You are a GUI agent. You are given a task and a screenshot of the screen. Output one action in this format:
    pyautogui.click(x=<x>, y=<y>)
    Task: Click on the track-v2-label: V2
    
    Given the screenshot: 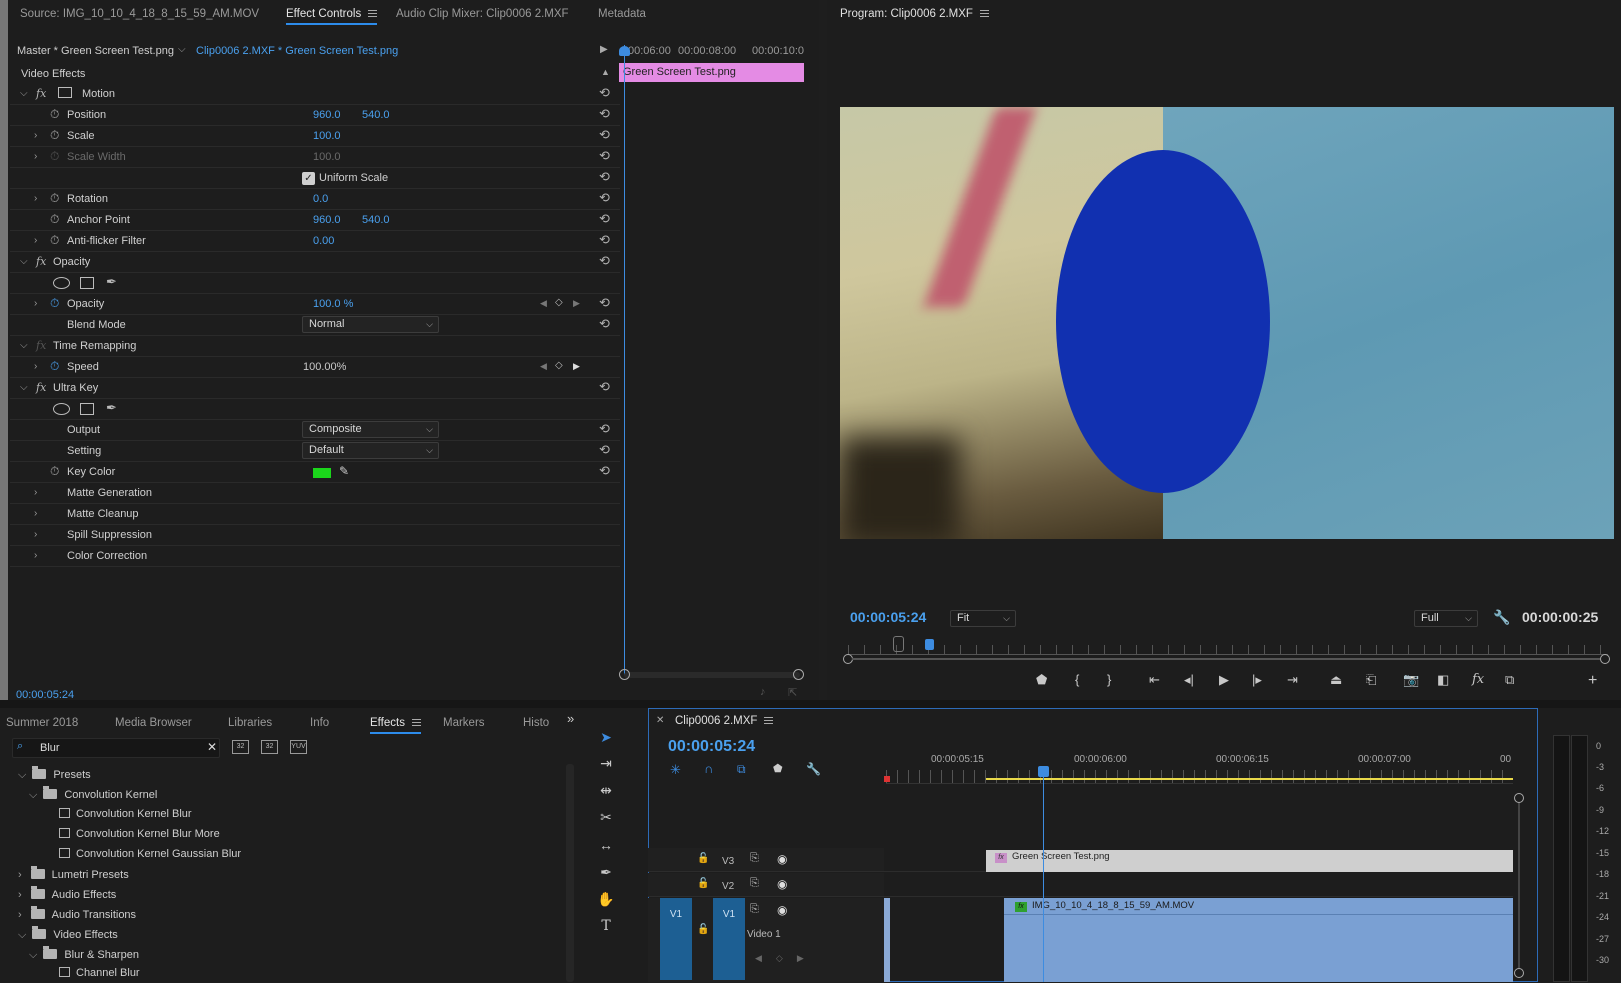 What is the action you would take?
    pyautogui.click(x=728, y=886)
    